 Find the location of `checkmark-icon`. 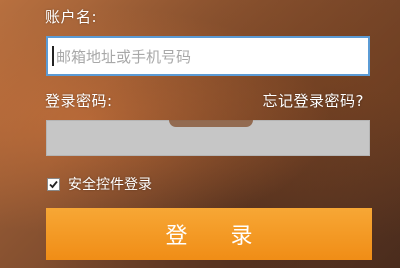

checkmark-icon is located at coordinates (53, 184).